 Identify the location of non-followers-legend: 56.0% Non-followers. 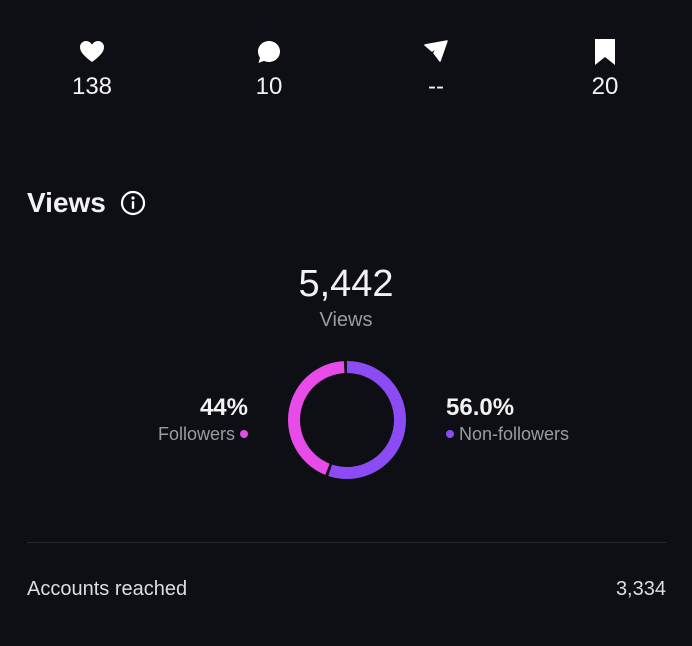
(507, 420).